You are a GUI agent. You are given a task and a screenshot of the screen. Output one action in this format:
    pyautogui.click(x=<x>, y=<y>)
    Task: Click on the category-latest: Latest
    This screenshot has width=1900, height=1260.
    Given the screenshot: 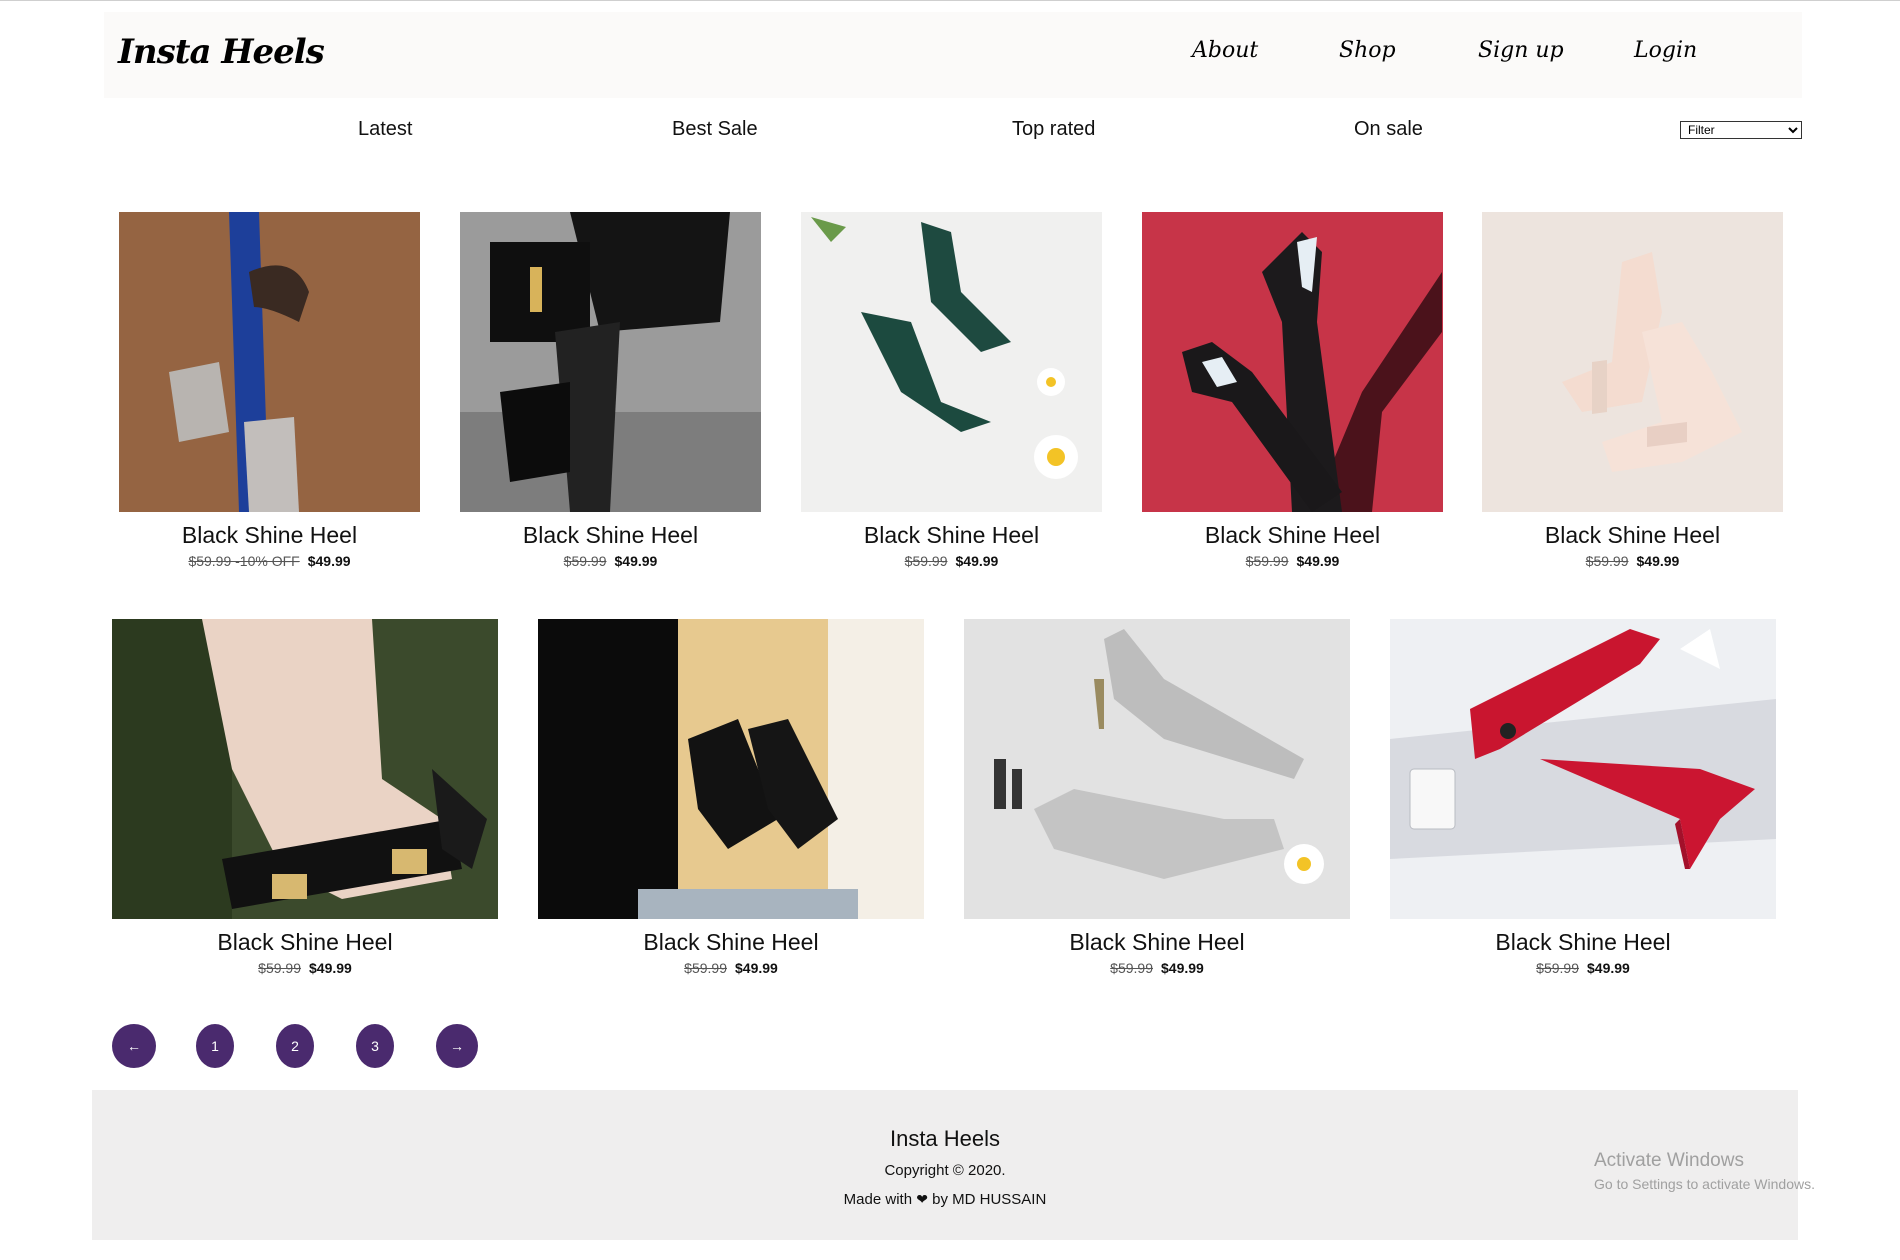 What is the action you would take?
    pyautogui.click(x=385, y=129)
    